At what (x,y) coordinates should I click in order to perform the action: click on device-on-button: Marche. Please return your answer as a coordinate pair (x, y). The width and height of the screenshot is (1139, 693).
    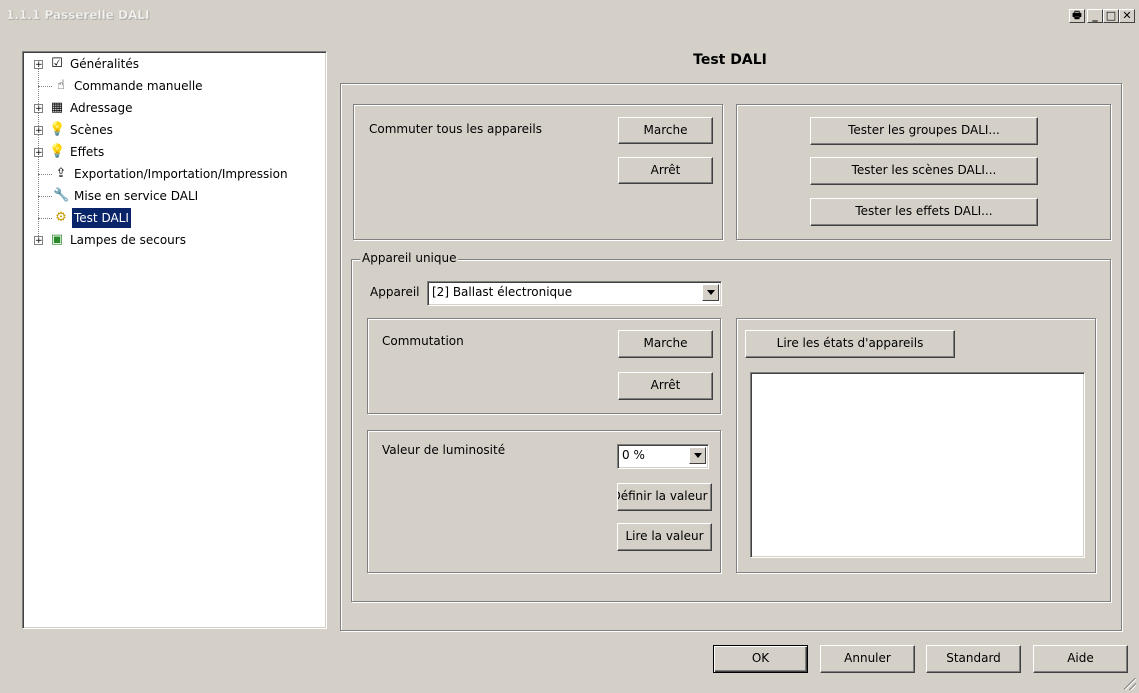
    Looking at the image, I should click on (665, 344).